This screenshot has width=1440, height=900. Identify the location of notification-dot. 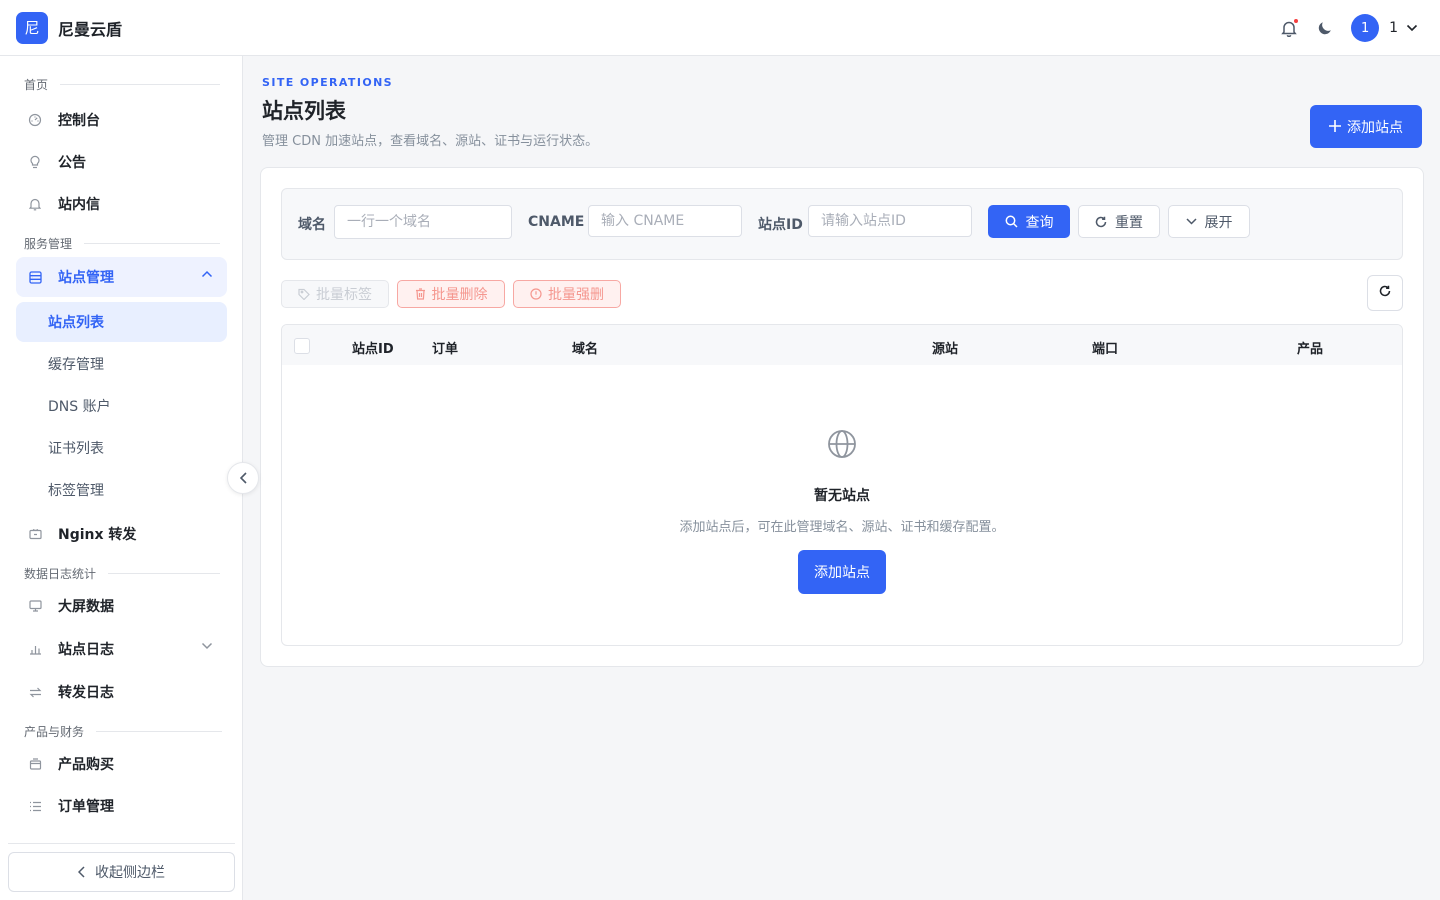
(1296, 21).